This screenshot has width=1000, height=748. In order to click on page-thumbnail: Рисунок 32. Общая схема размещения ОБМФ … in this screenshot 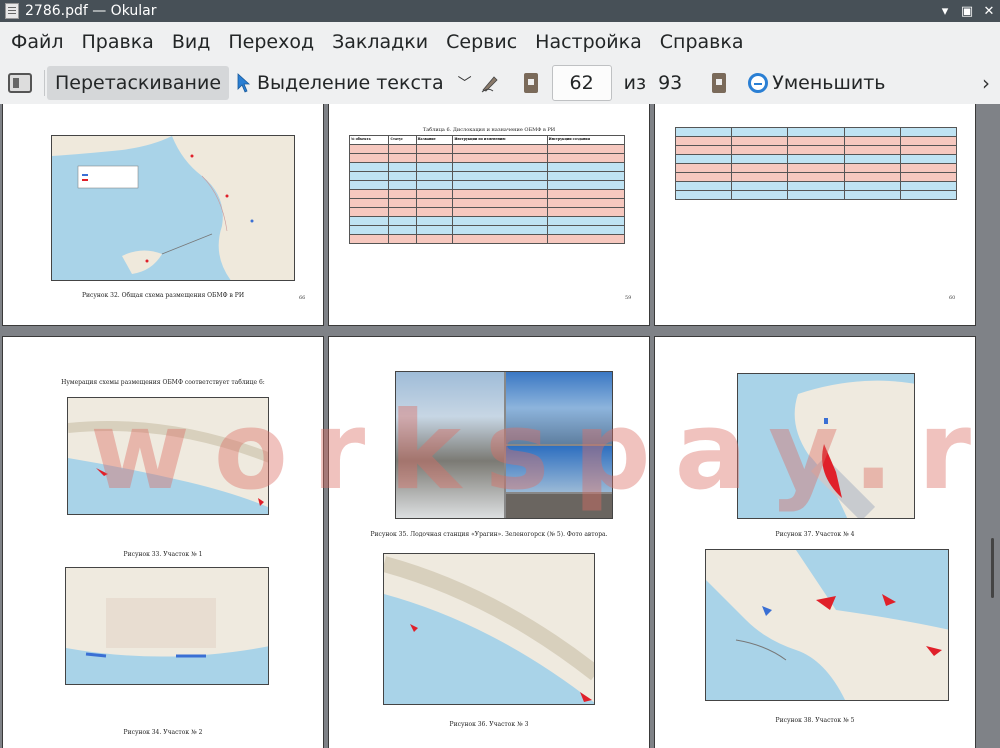, I will do `click(163, 215)`.